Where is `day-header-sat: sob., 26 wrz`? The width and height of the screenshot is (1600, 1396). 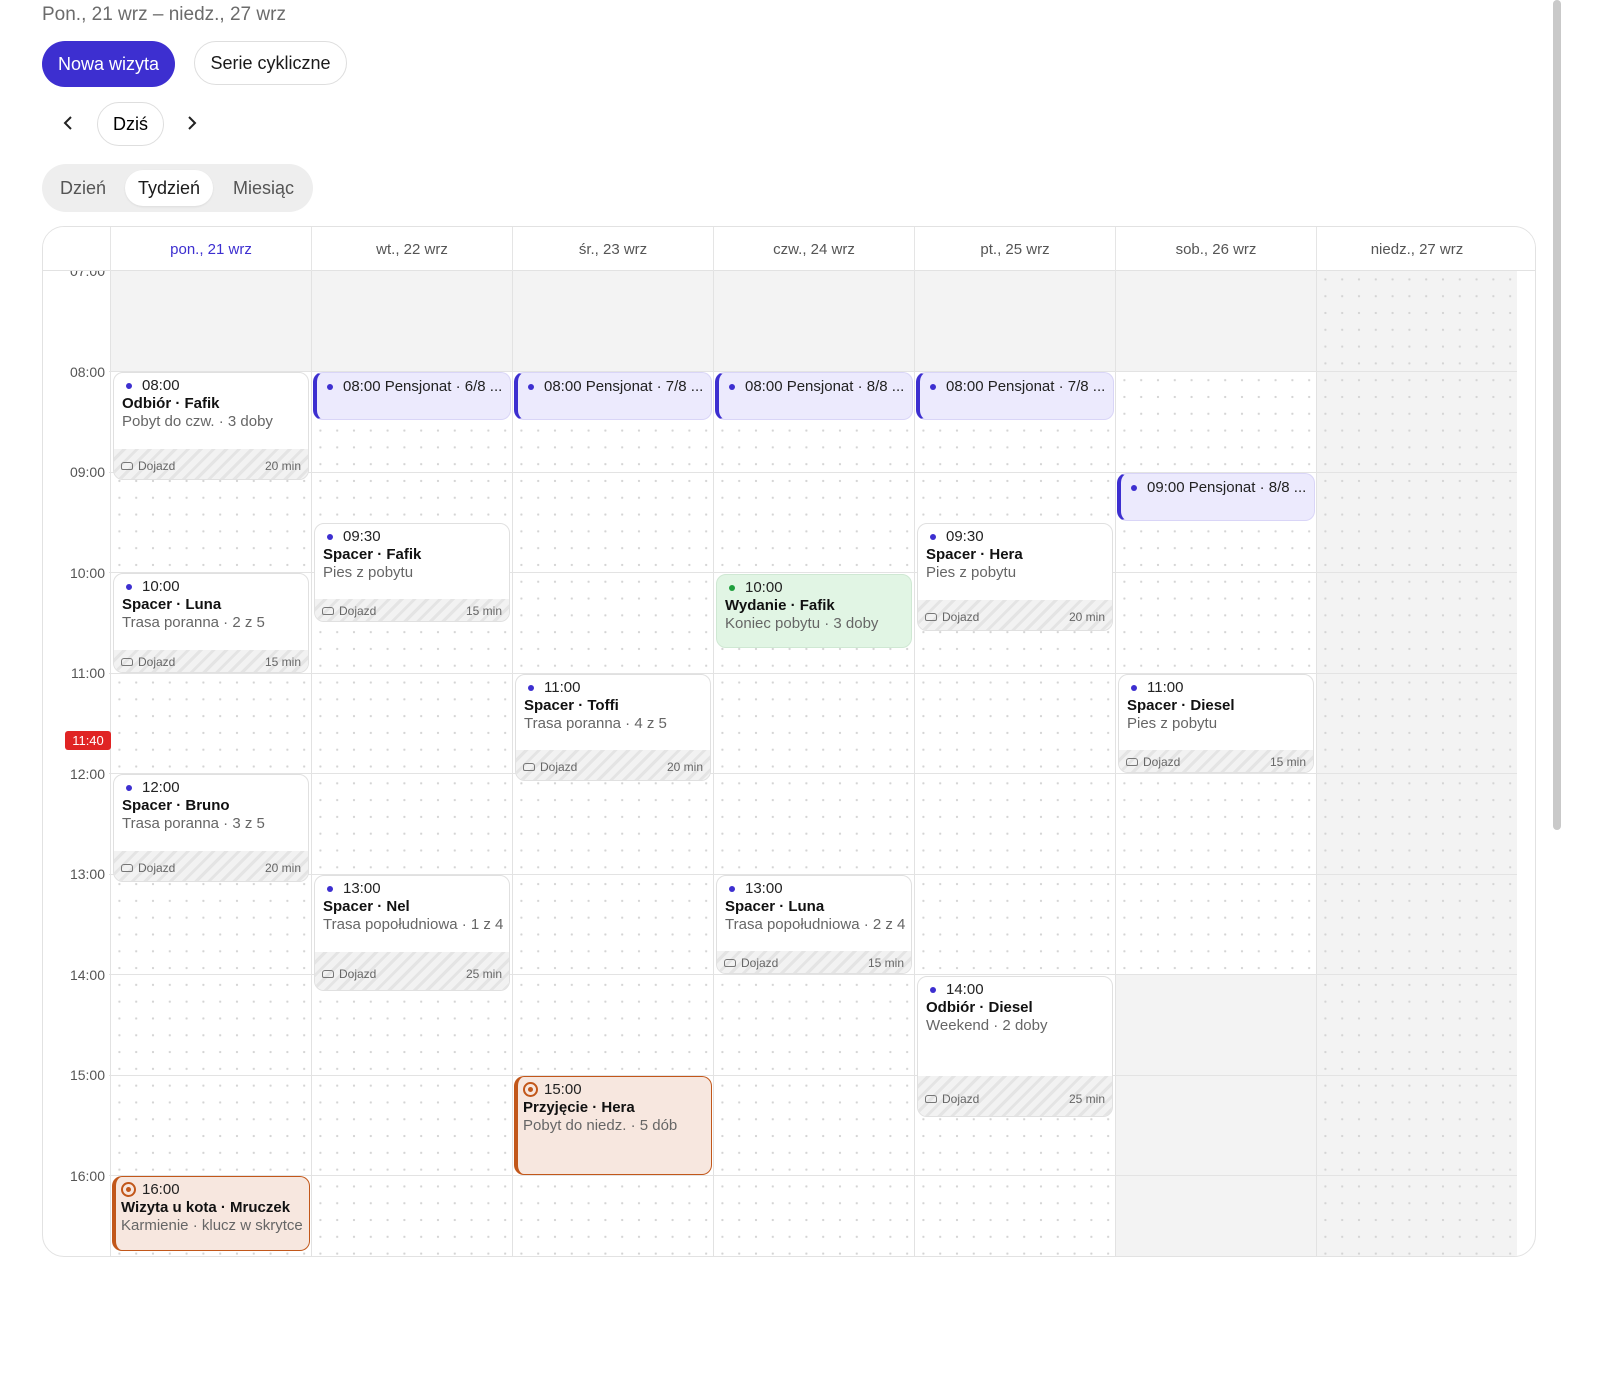 day-header-sat: sob., 26 wrz is located at coordinates (1215, 249).